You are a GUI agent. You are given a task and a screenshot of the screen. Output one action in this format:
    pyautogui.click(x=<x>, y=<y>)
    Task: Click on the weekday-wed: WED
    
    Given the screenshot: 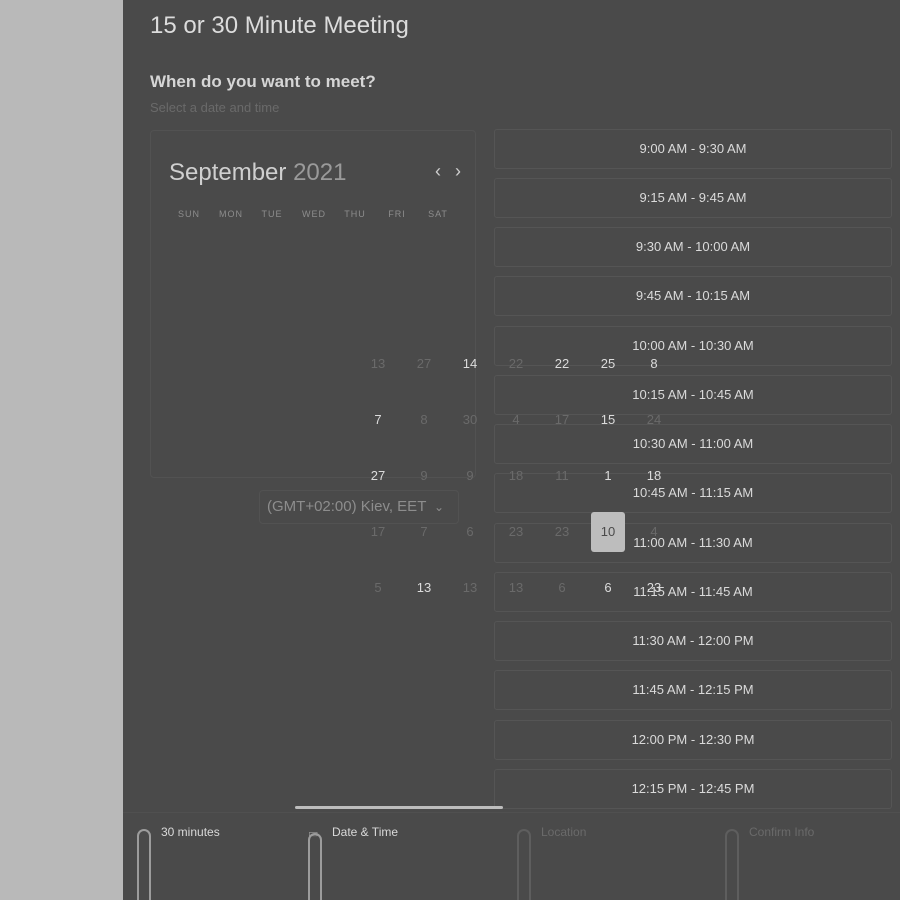 What is the action you would take?
    pyautogui.click(x=314, y=214)
    